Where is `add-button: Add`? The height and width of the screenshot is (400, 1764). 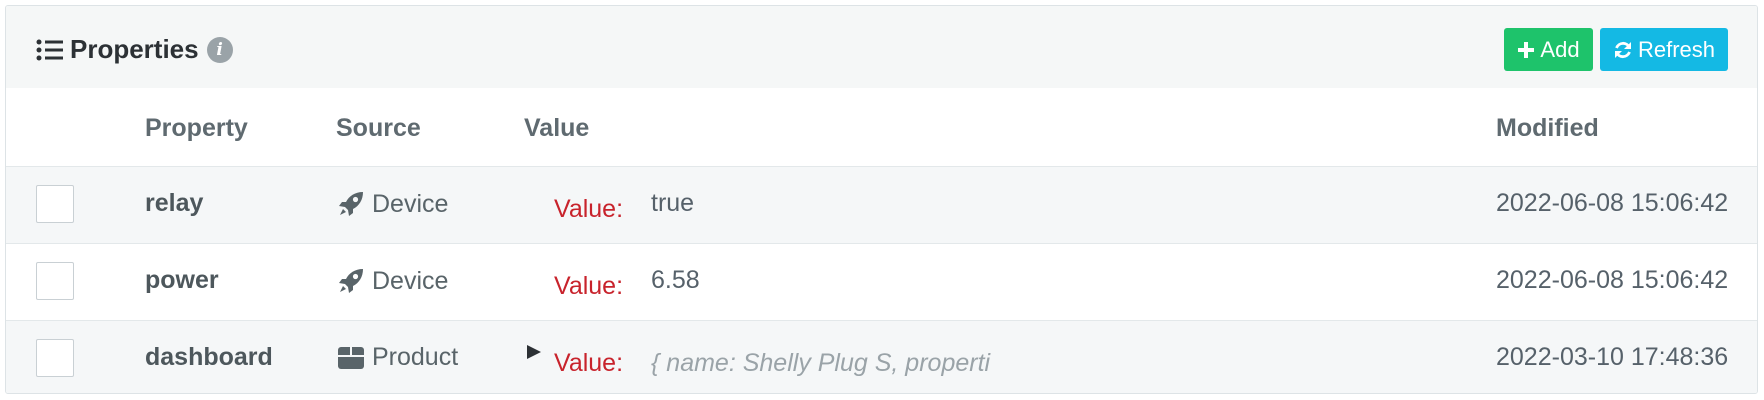
add-button: Add is located at coordinates (1548, 49).